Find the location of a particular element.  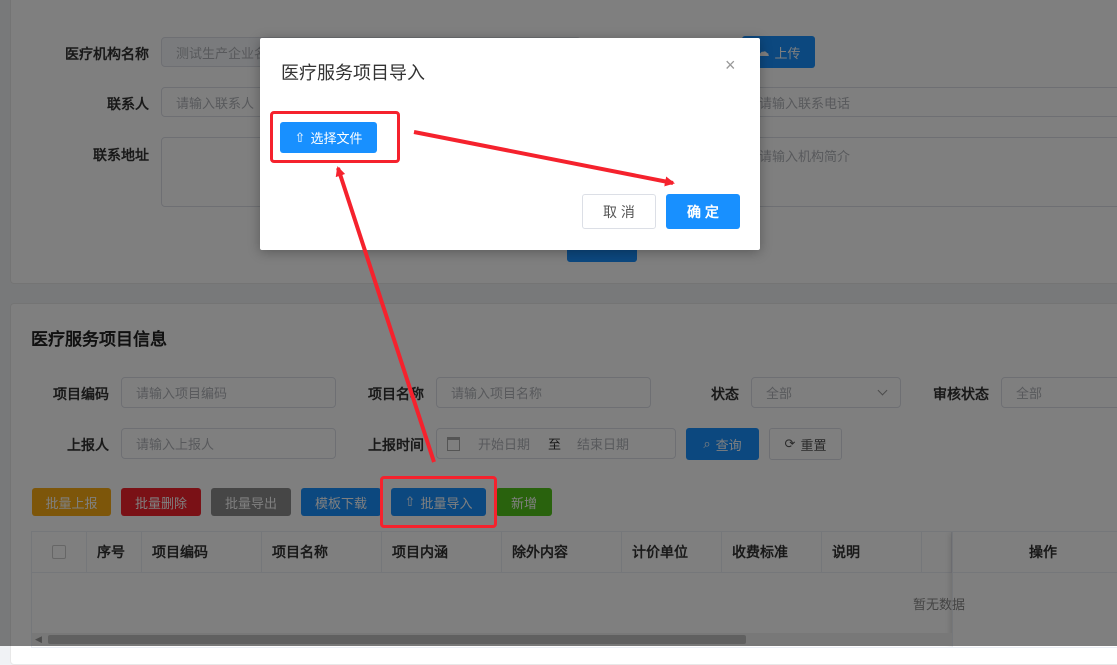

cancel-button-label: 取 消 is located at coordinates (619, 211).